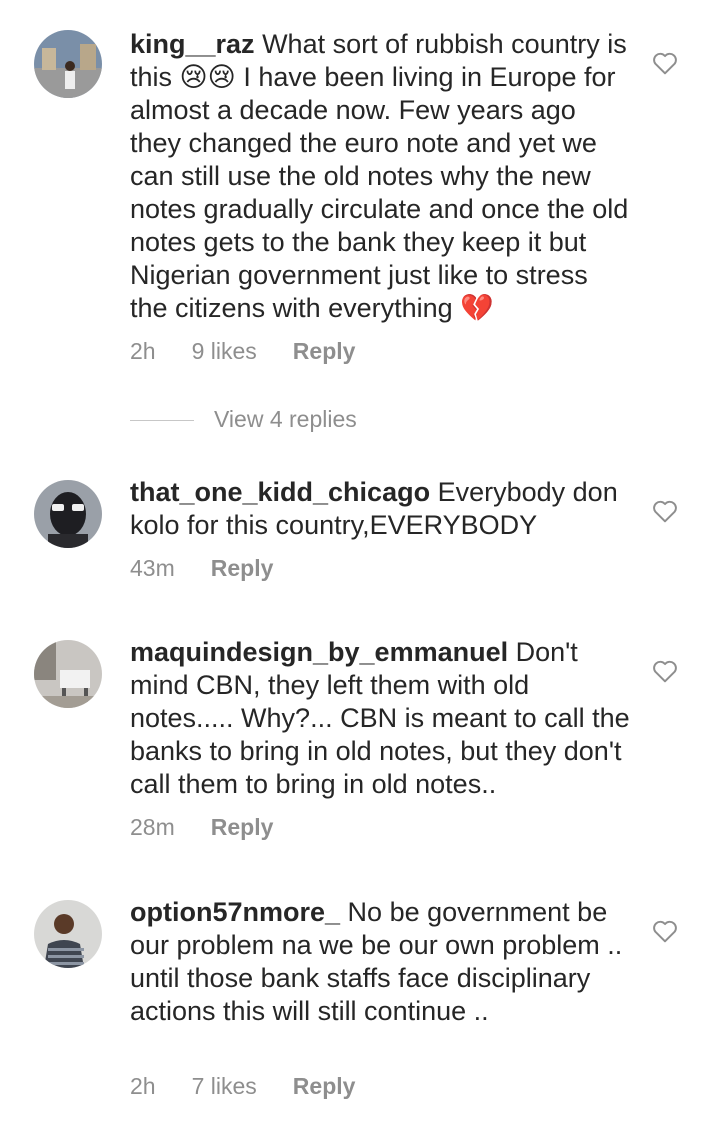 Image resolution: width=720 pixels, height=1129 pixels. I want to click on comment-likes: 9 likes, so click(224, 351).